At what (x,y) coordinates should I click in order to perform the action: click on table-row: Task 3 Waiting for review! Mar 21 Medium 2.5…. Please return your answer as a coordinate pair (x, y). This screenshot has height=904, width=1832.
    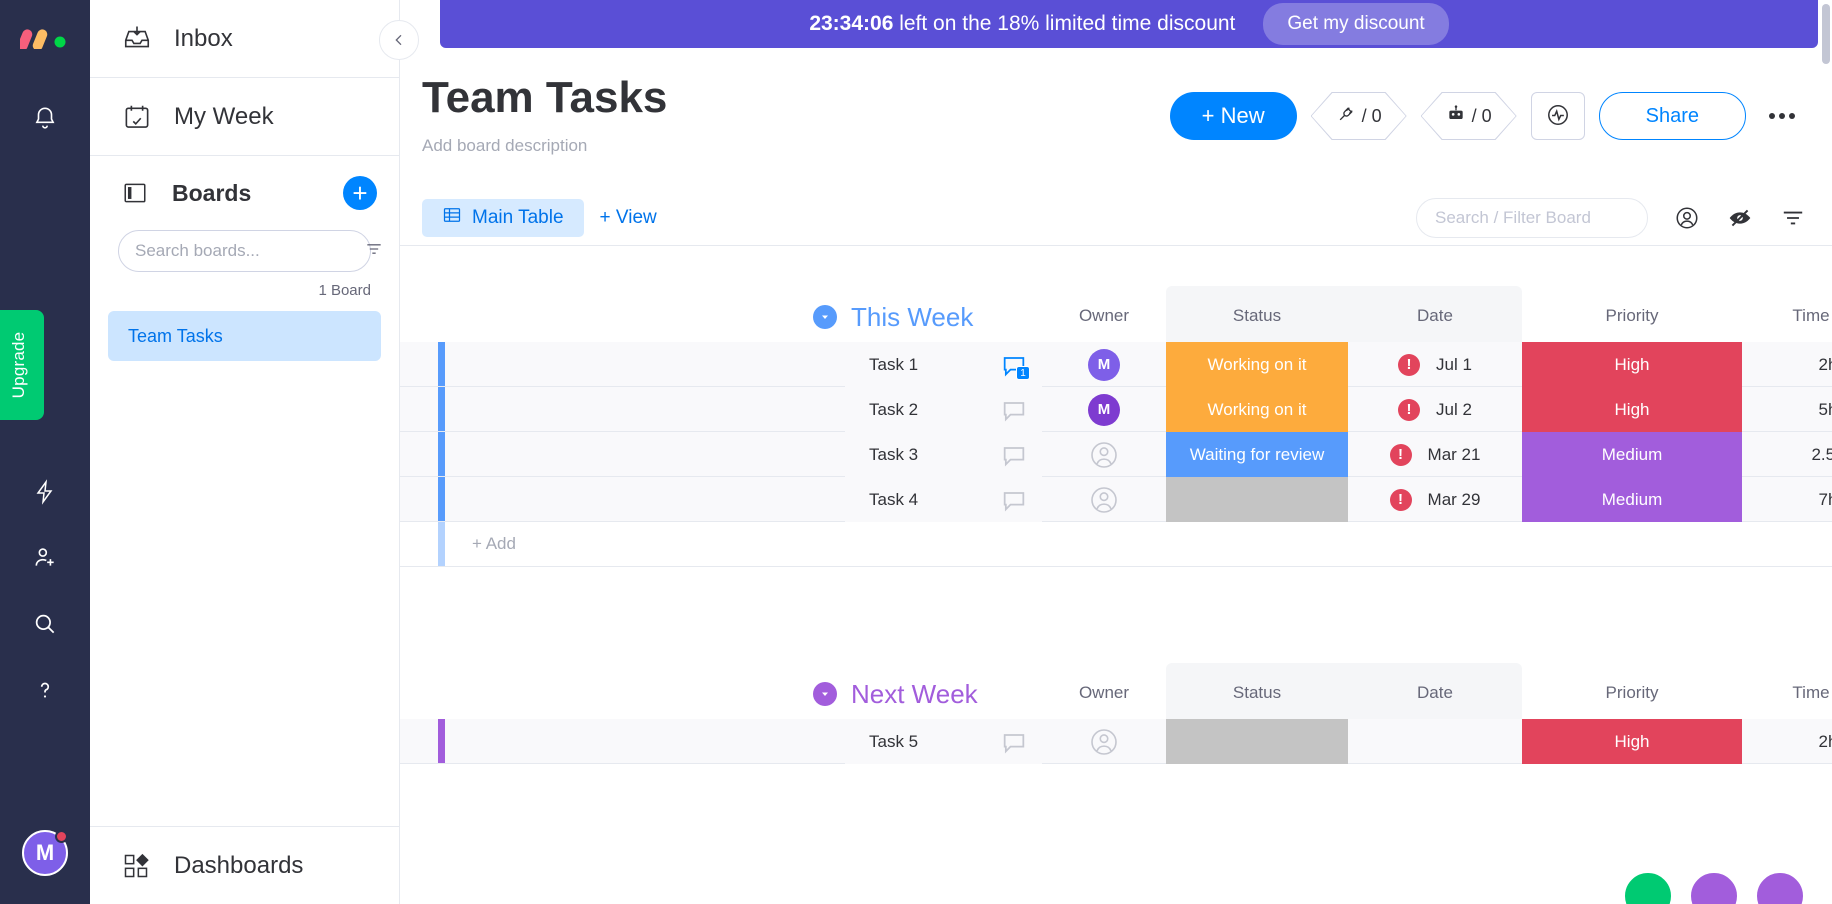
    Looking at the image, I should click on (1116, 454).